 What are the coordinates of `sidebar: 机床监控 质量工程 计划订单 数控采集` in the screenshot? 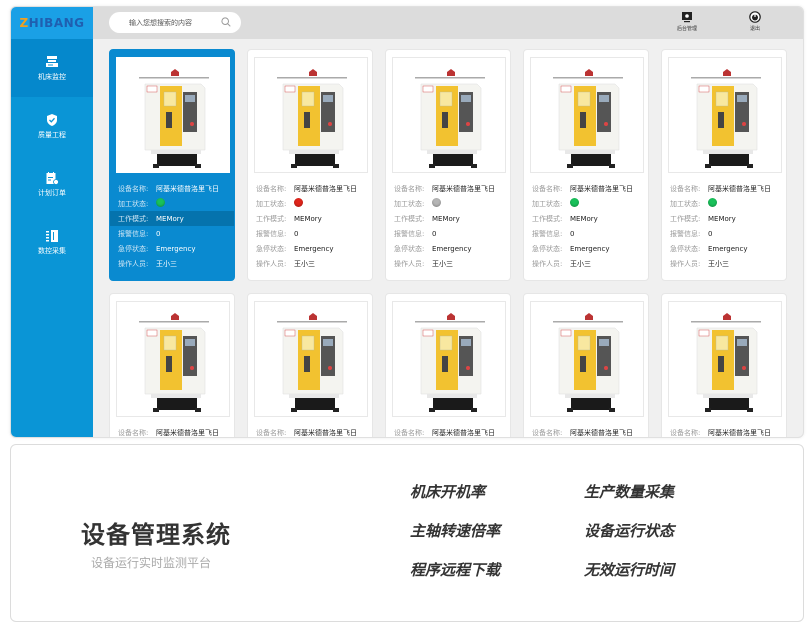 It's located at (52, 238).